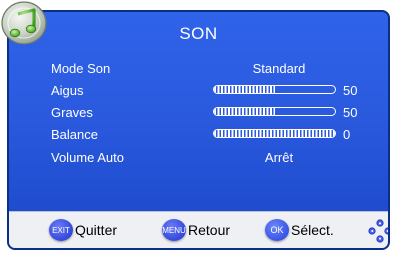 Image resolution: width=397 pixels, height=257 pixels. What do you see at coordinates (74, 134) in the screenshot?
I see `row-label: Balance` at bounding box center [74, 134].